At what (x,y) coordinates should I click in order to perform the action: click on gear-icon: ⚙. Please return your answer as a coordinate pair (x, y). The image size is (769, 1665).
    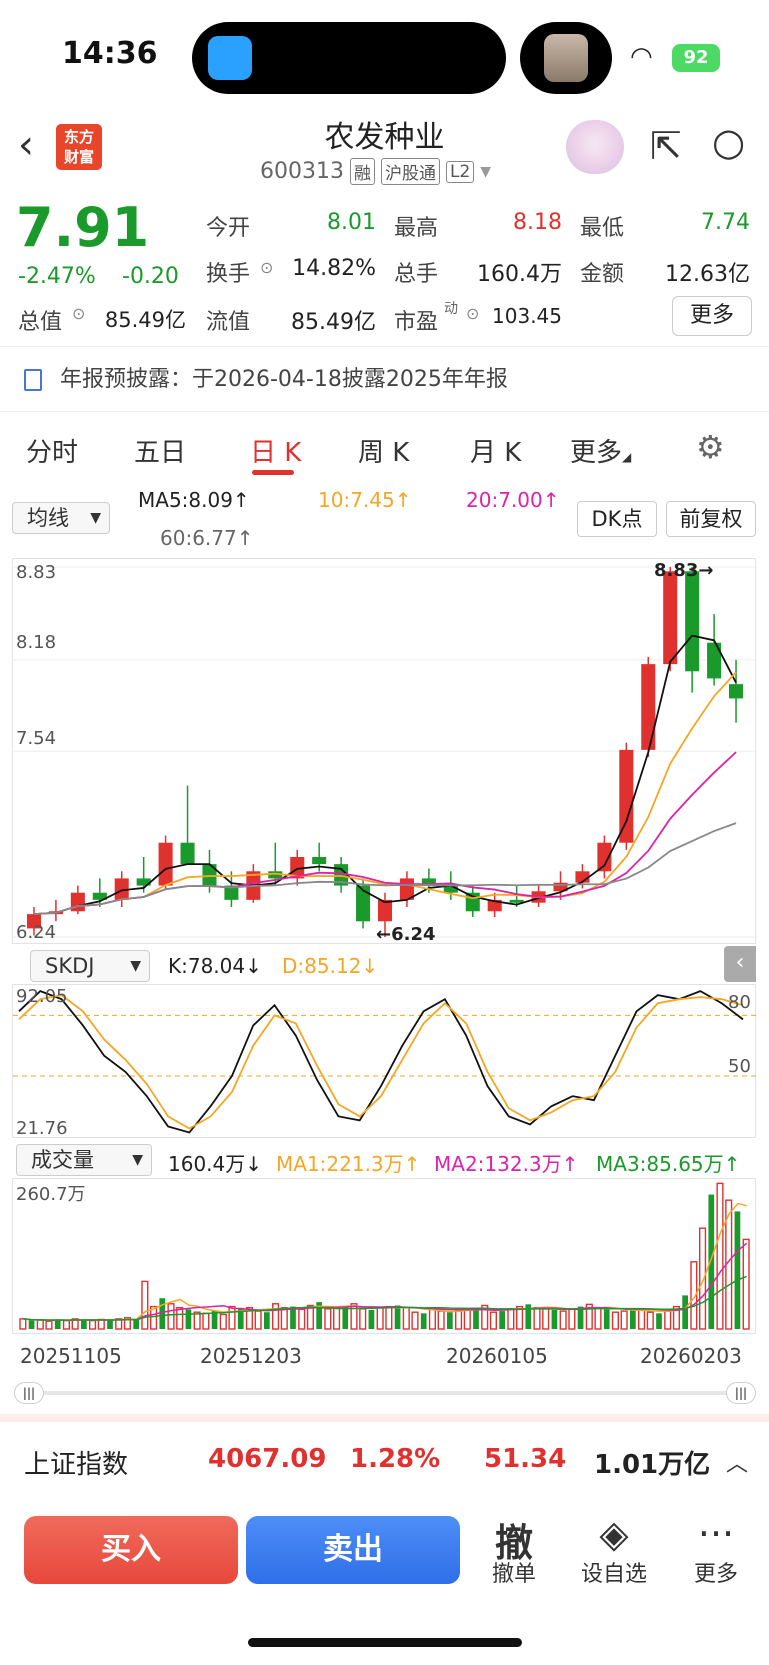
    Looking at the image, I should click on (710, 447).